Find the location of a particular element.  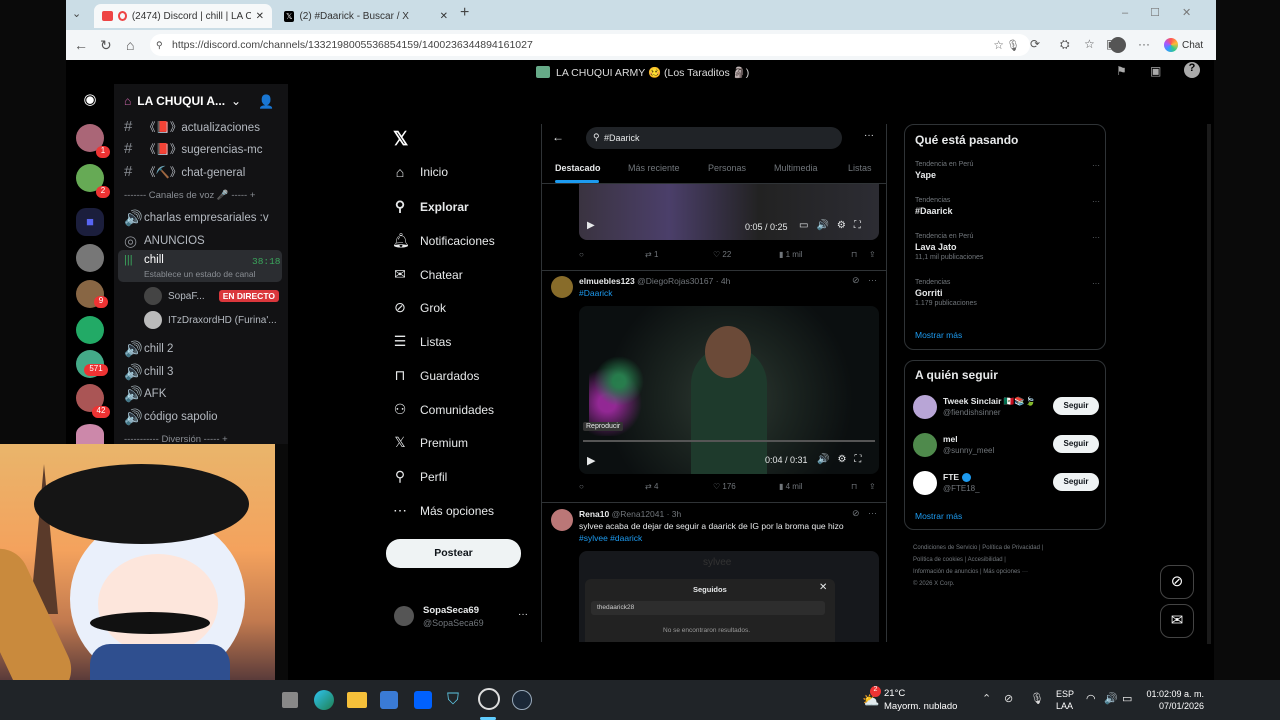

battery-icon: ▭ is located at coordinates (1127, 698).